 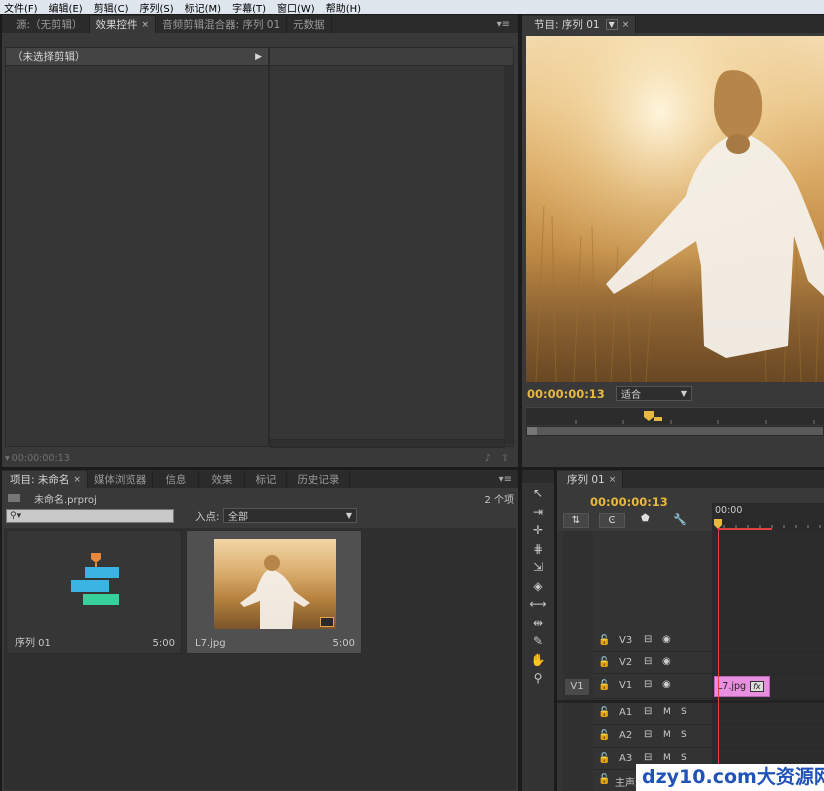 What do you see at coordinates (538, 623) in the screenshot?
I see `slide-tool-icon: ⇹` at bounding box center [538, 623].